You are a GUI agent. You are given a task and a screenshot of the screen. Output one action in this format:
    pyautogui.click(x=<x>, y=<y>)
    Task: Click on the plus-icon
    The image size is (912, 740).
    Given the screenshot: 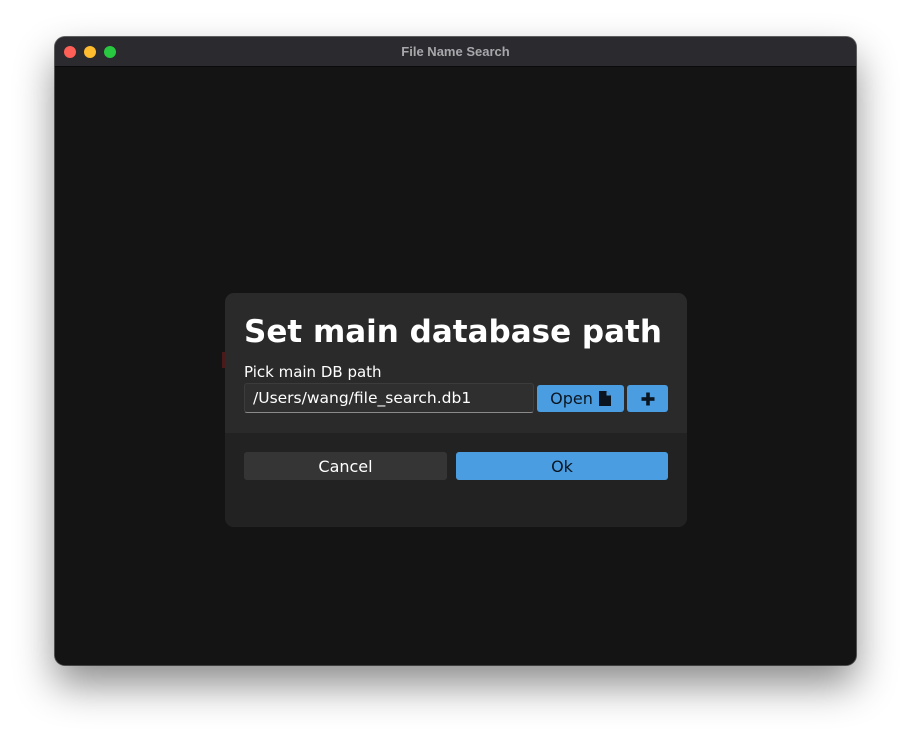 What is the action you would take?
    pyautogui.click(x=648, y=399)
    